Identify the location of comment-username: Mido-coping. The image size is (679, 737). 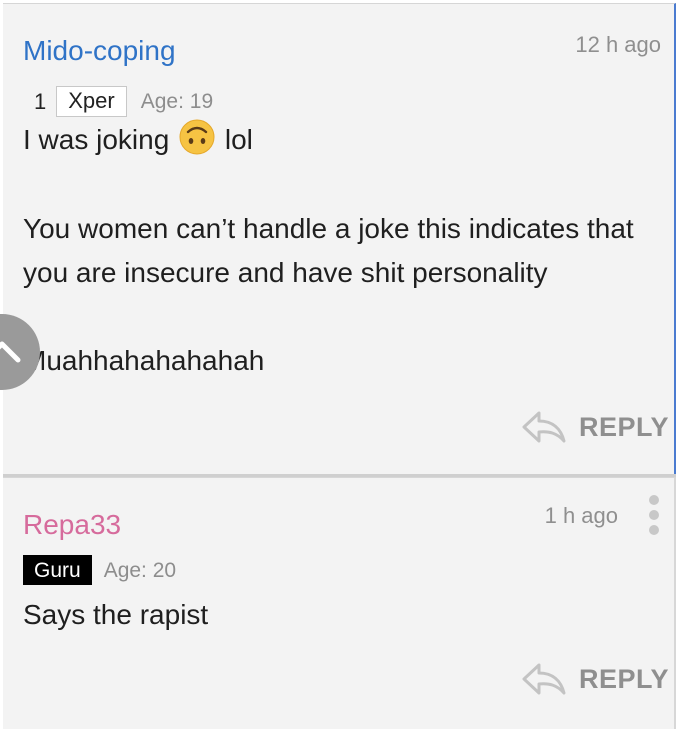
(99, 51).